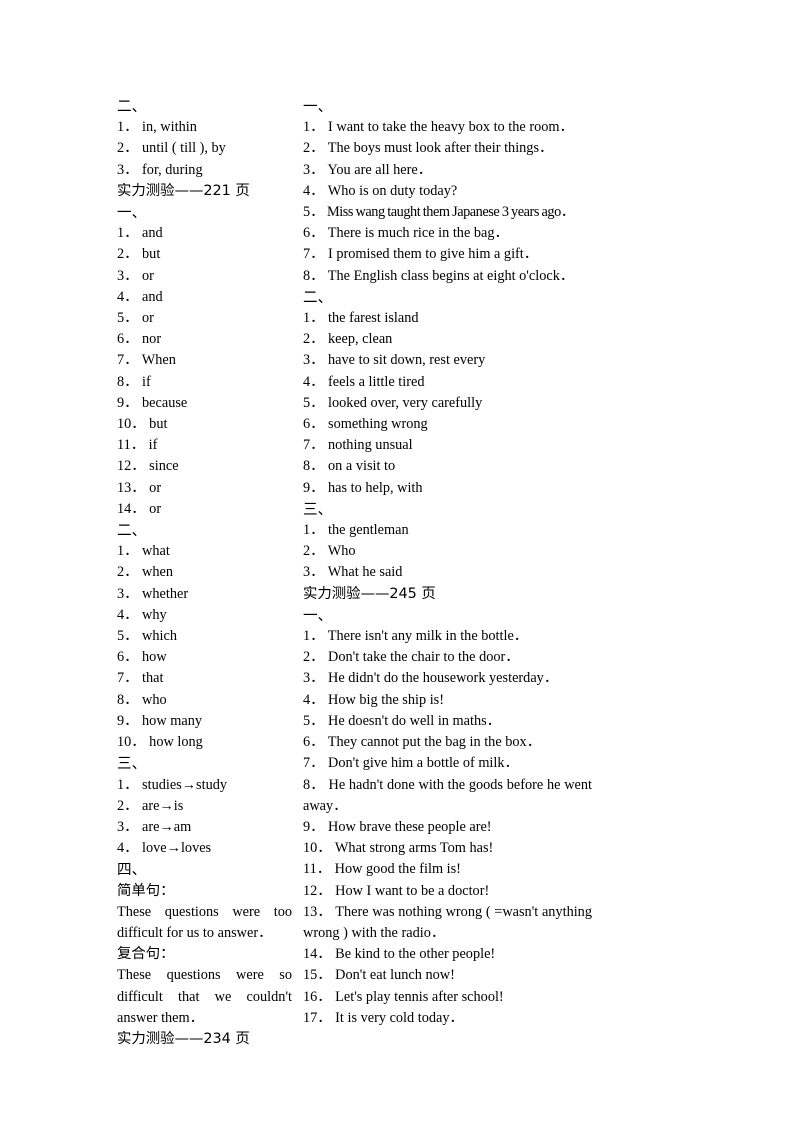  What do you see at coordinates (370, 445) in the screenshot?
I see `answer-item-text: nothing unsual` at bounding box center [370, 445].